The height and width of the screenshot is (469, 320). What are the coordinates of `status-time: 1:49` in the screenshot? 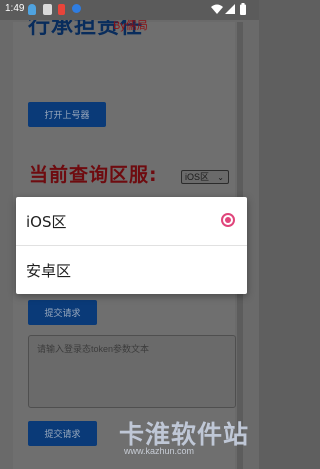 It's located at (15, 8).